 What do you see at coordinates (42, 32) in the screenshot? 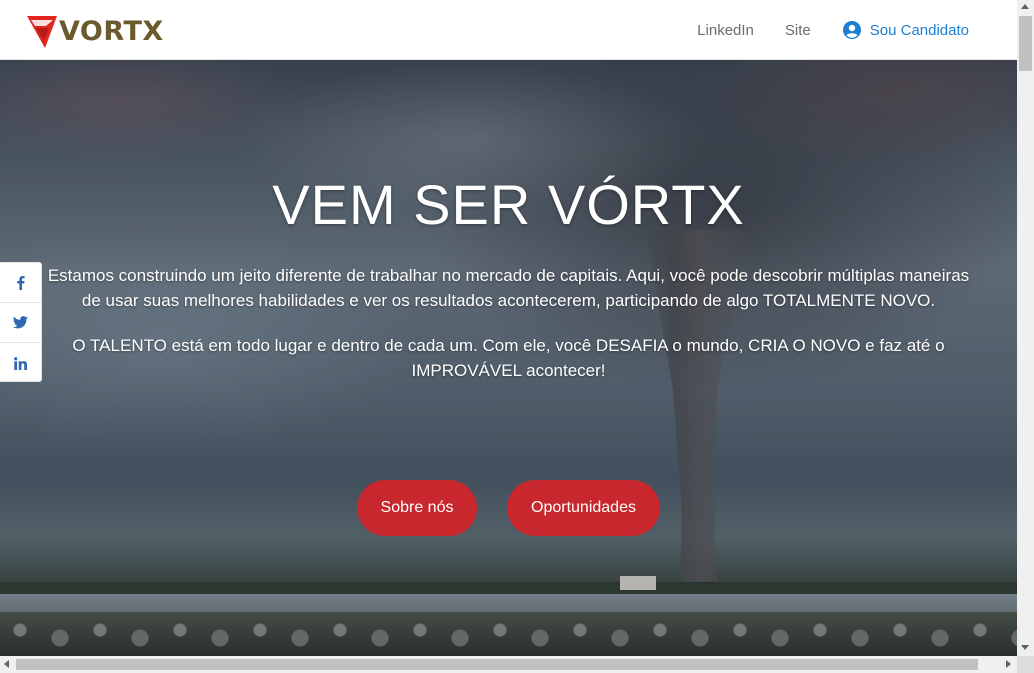
I see `vortx-logo-mark-icon` at bounding box center [42, 32].